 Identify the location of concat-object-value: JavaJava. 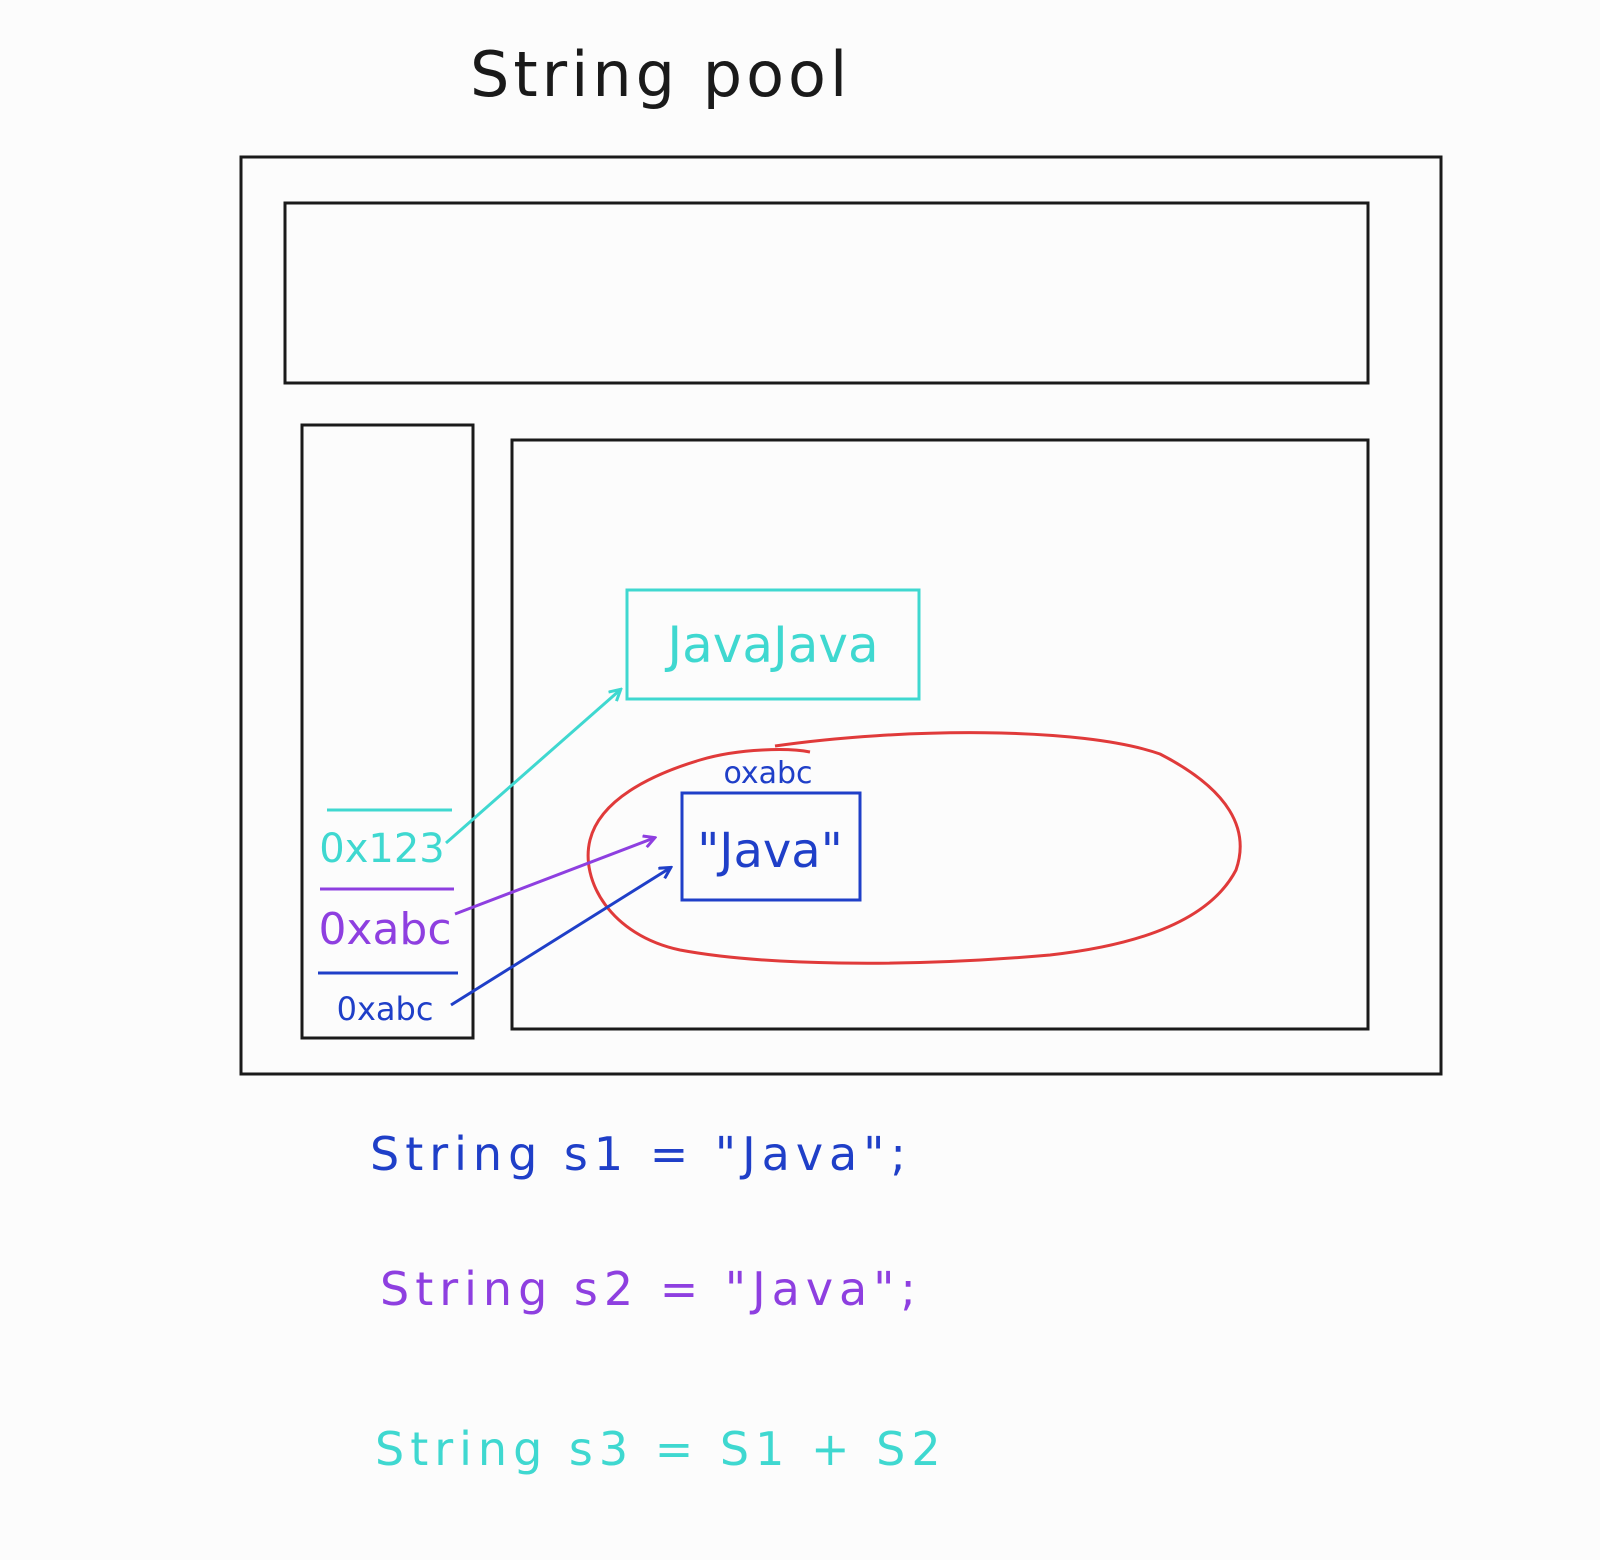
(771, 645).